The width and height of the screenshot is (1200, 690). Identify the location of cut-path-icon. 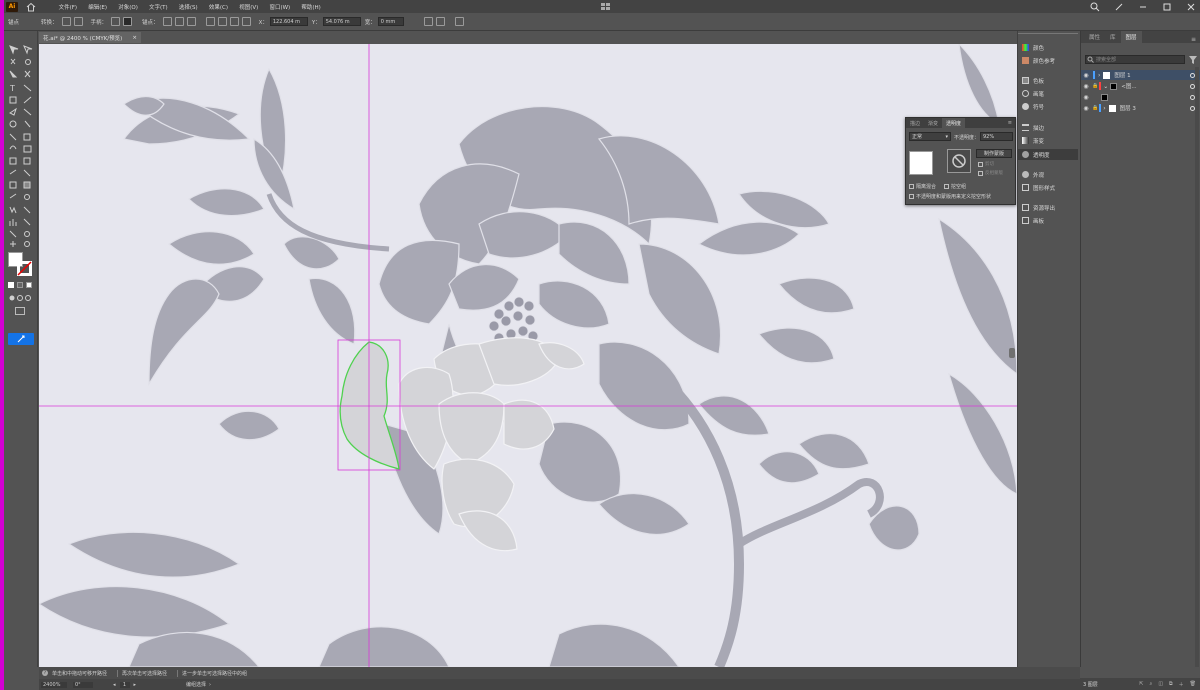
(179, 21).